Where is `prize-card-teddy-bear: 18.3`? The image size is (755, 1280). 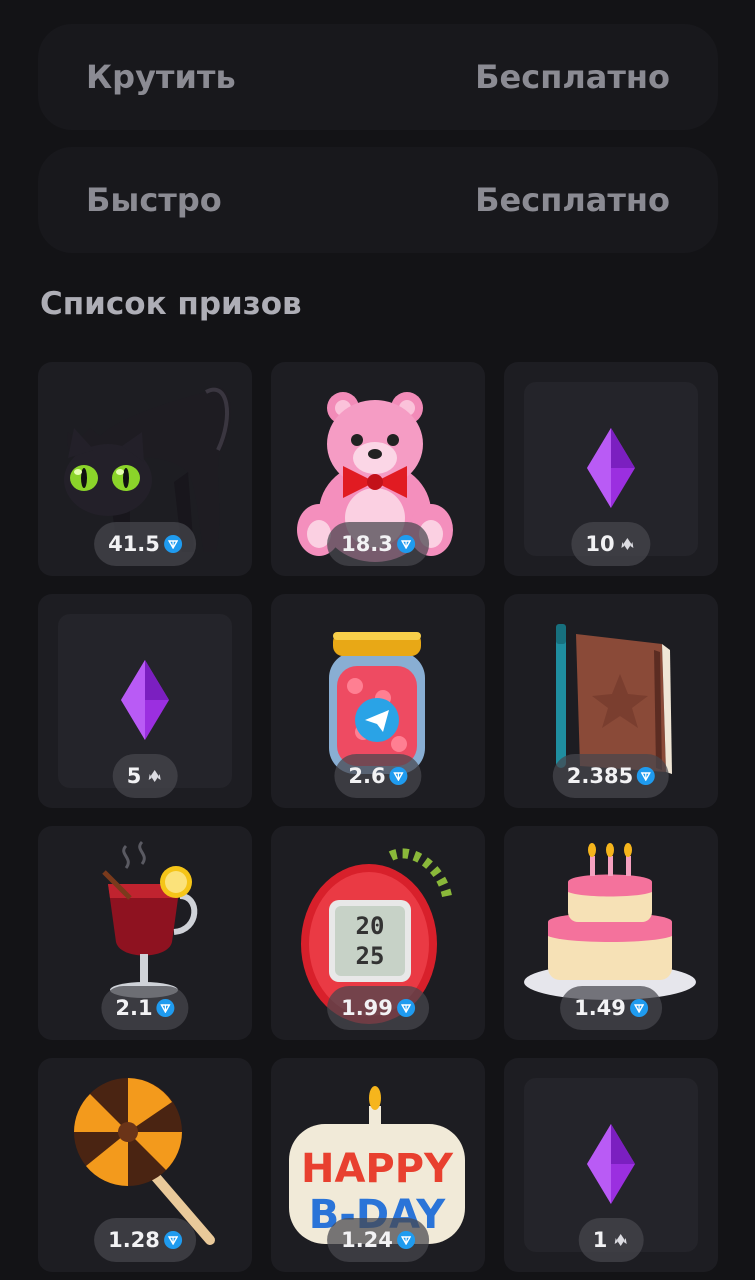 prize-card-teddy-bear: 18.3 is located at coordinates (378, 469).